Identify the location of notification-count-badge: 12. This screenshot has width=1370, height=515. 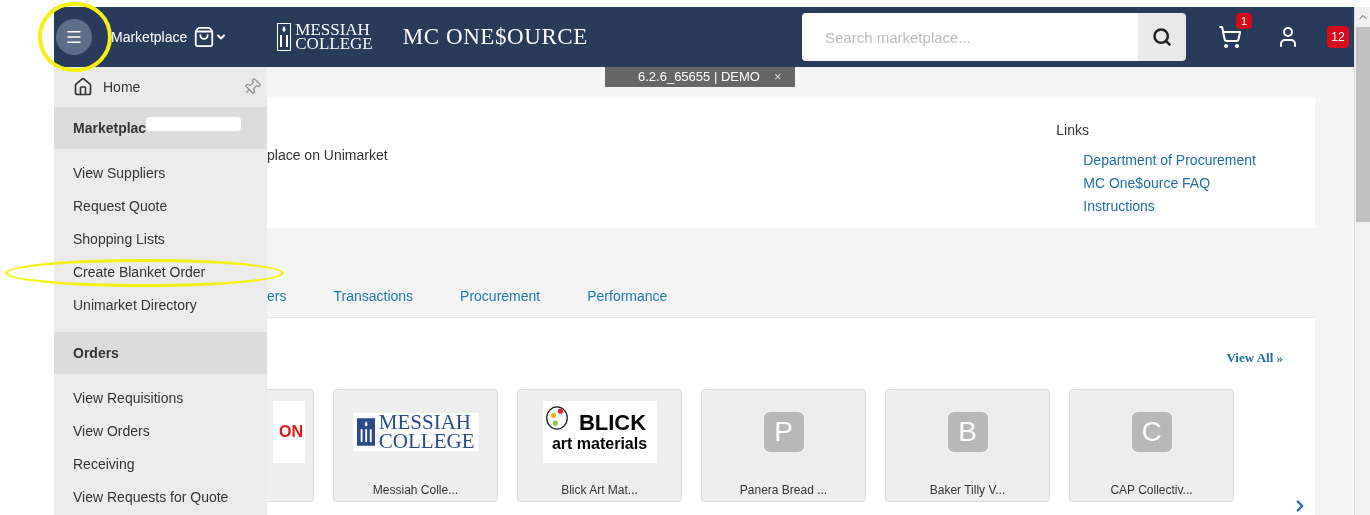
(1338, 37).